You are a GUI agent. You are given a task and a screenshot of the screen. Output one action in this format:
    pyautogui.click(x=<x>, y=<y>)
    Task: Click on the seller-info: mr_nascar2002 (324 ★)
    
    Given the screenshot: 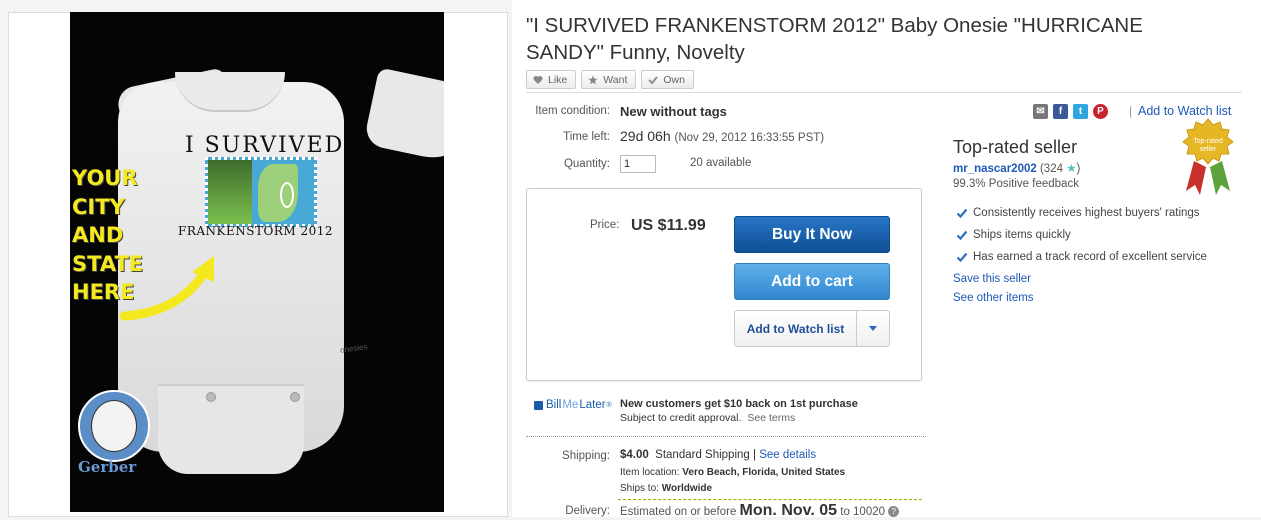 What is the action you would take?
    pyautogui.click(x=1016, y=168)
    